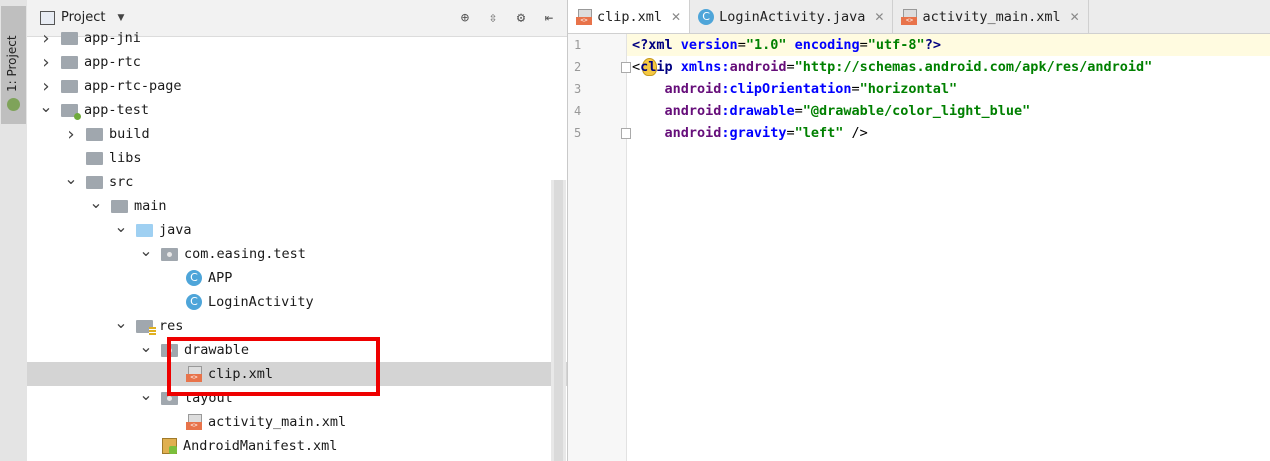 Image resolution: width=1270 pixels, height=461 pixels. I want to click on tree-item: ⌄ java, so click(297, 229).